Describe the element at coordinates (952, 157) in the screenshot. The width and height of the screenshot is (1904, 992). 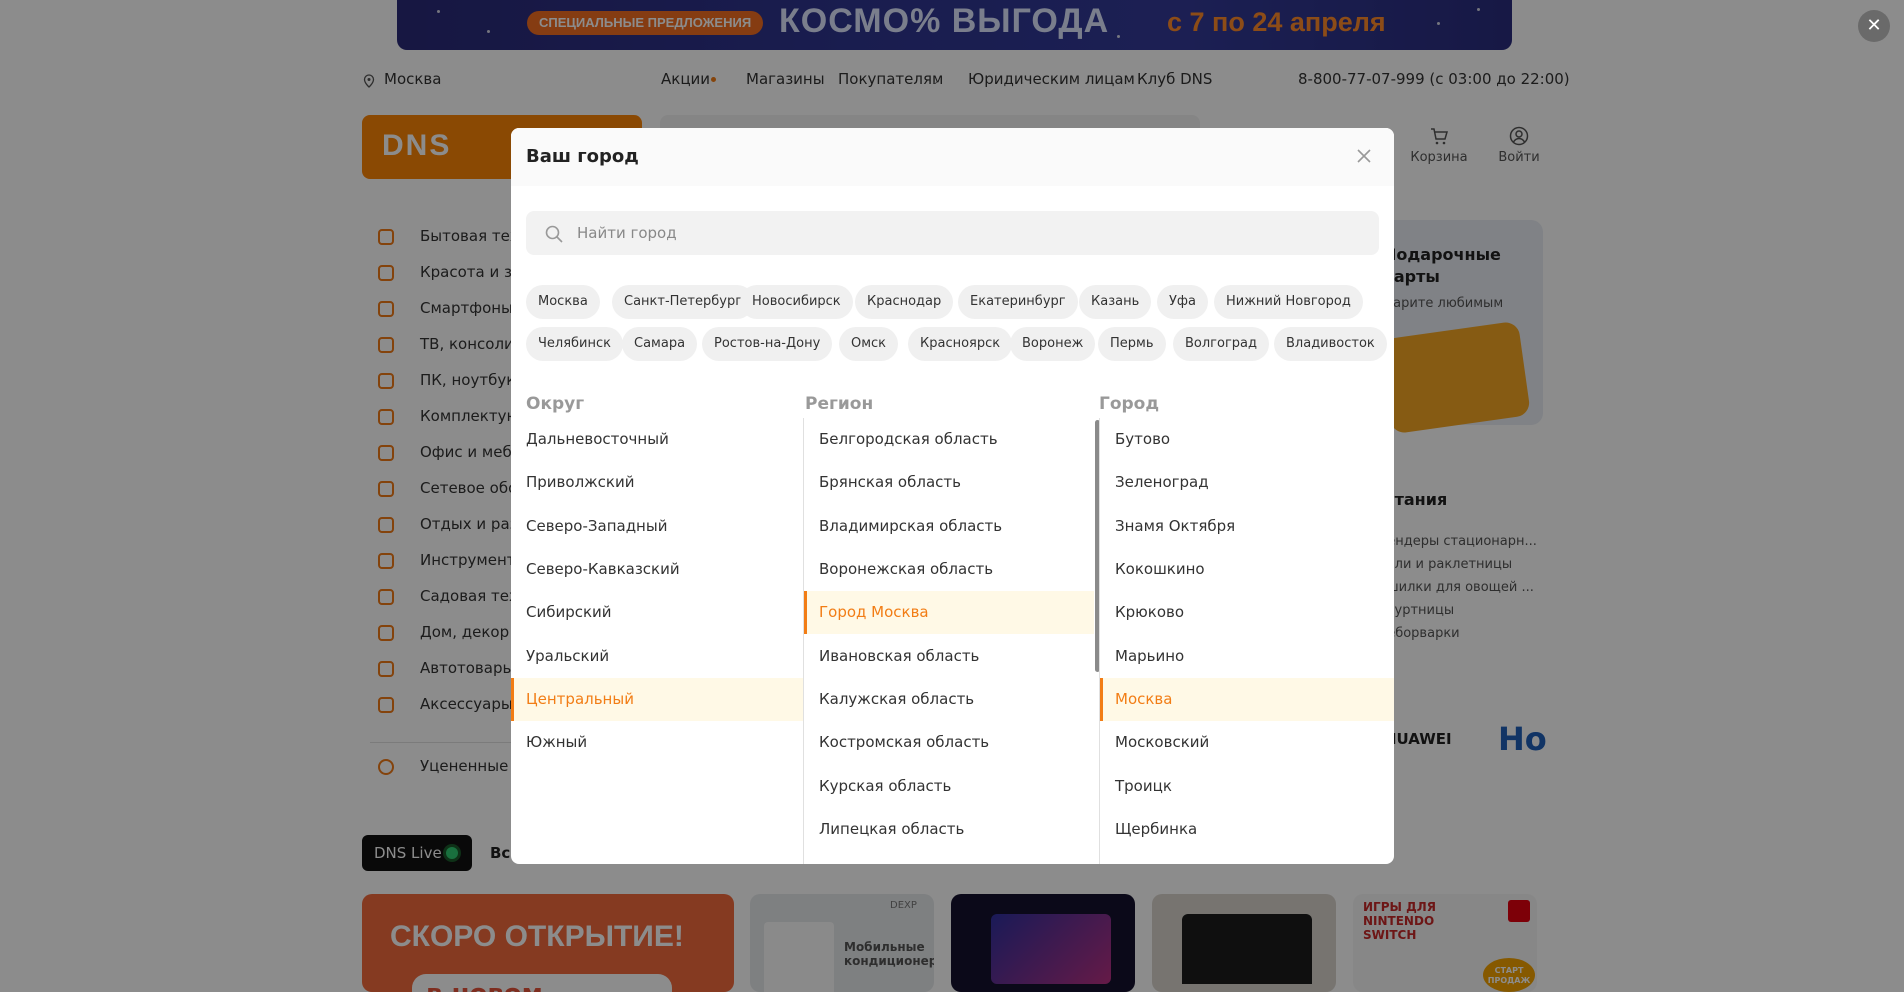
I see `modal-header: Ваш город` at that location.